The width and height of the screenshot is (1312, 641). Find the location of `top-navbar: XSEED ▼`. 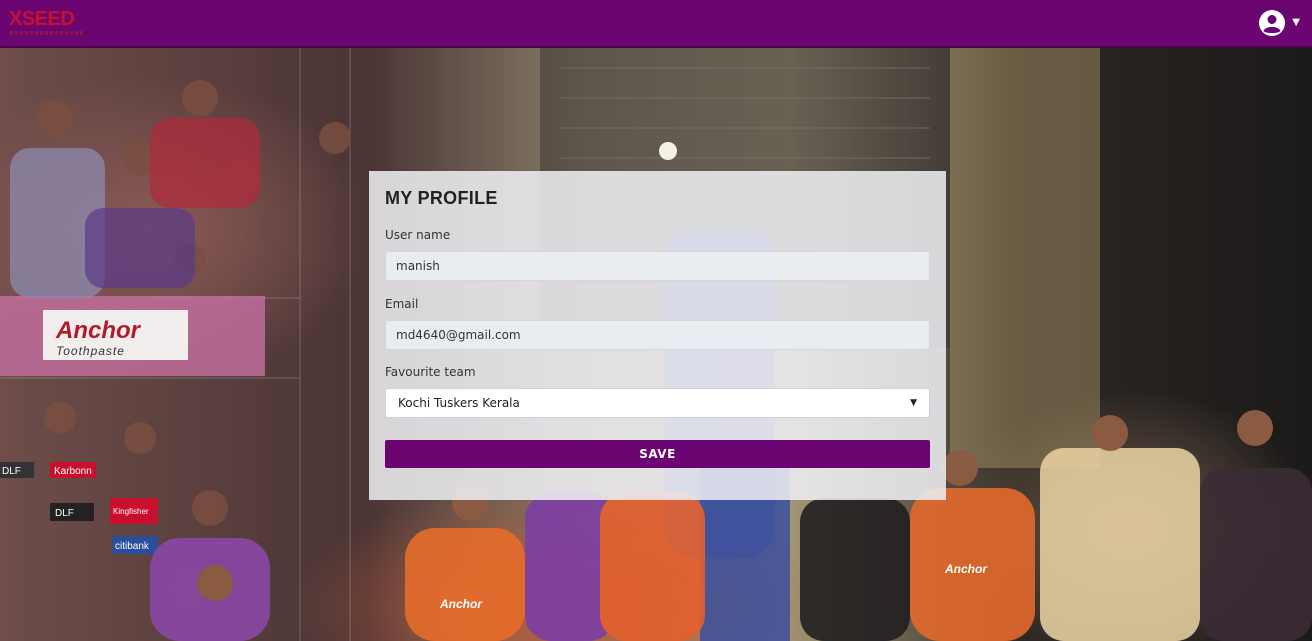

top-navbar: XSEED ▼ is located at coordinates (656, 24).